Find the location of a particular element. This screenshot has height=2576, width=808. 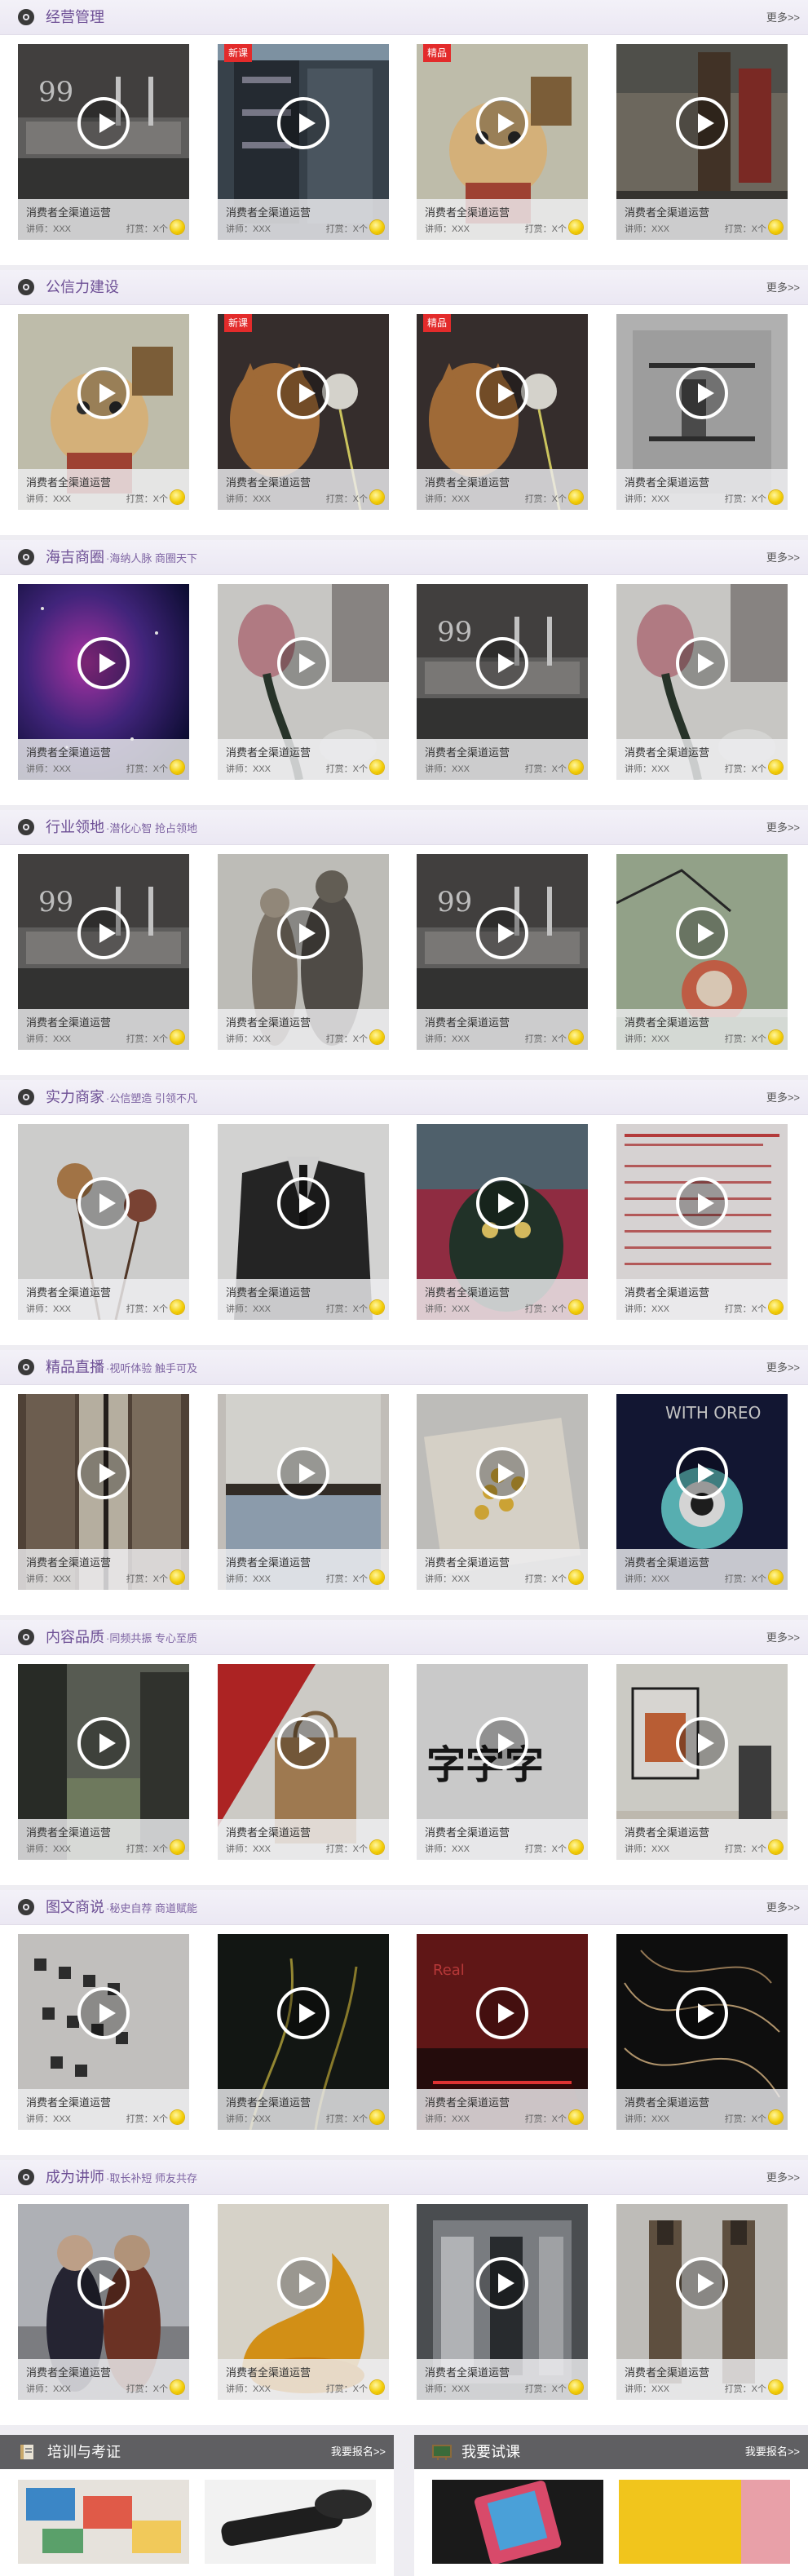

course-card: WITH OREO 消费者全渠道运营 讲师：XXX 打赏：X个 is located at coordinates (702, 1492).